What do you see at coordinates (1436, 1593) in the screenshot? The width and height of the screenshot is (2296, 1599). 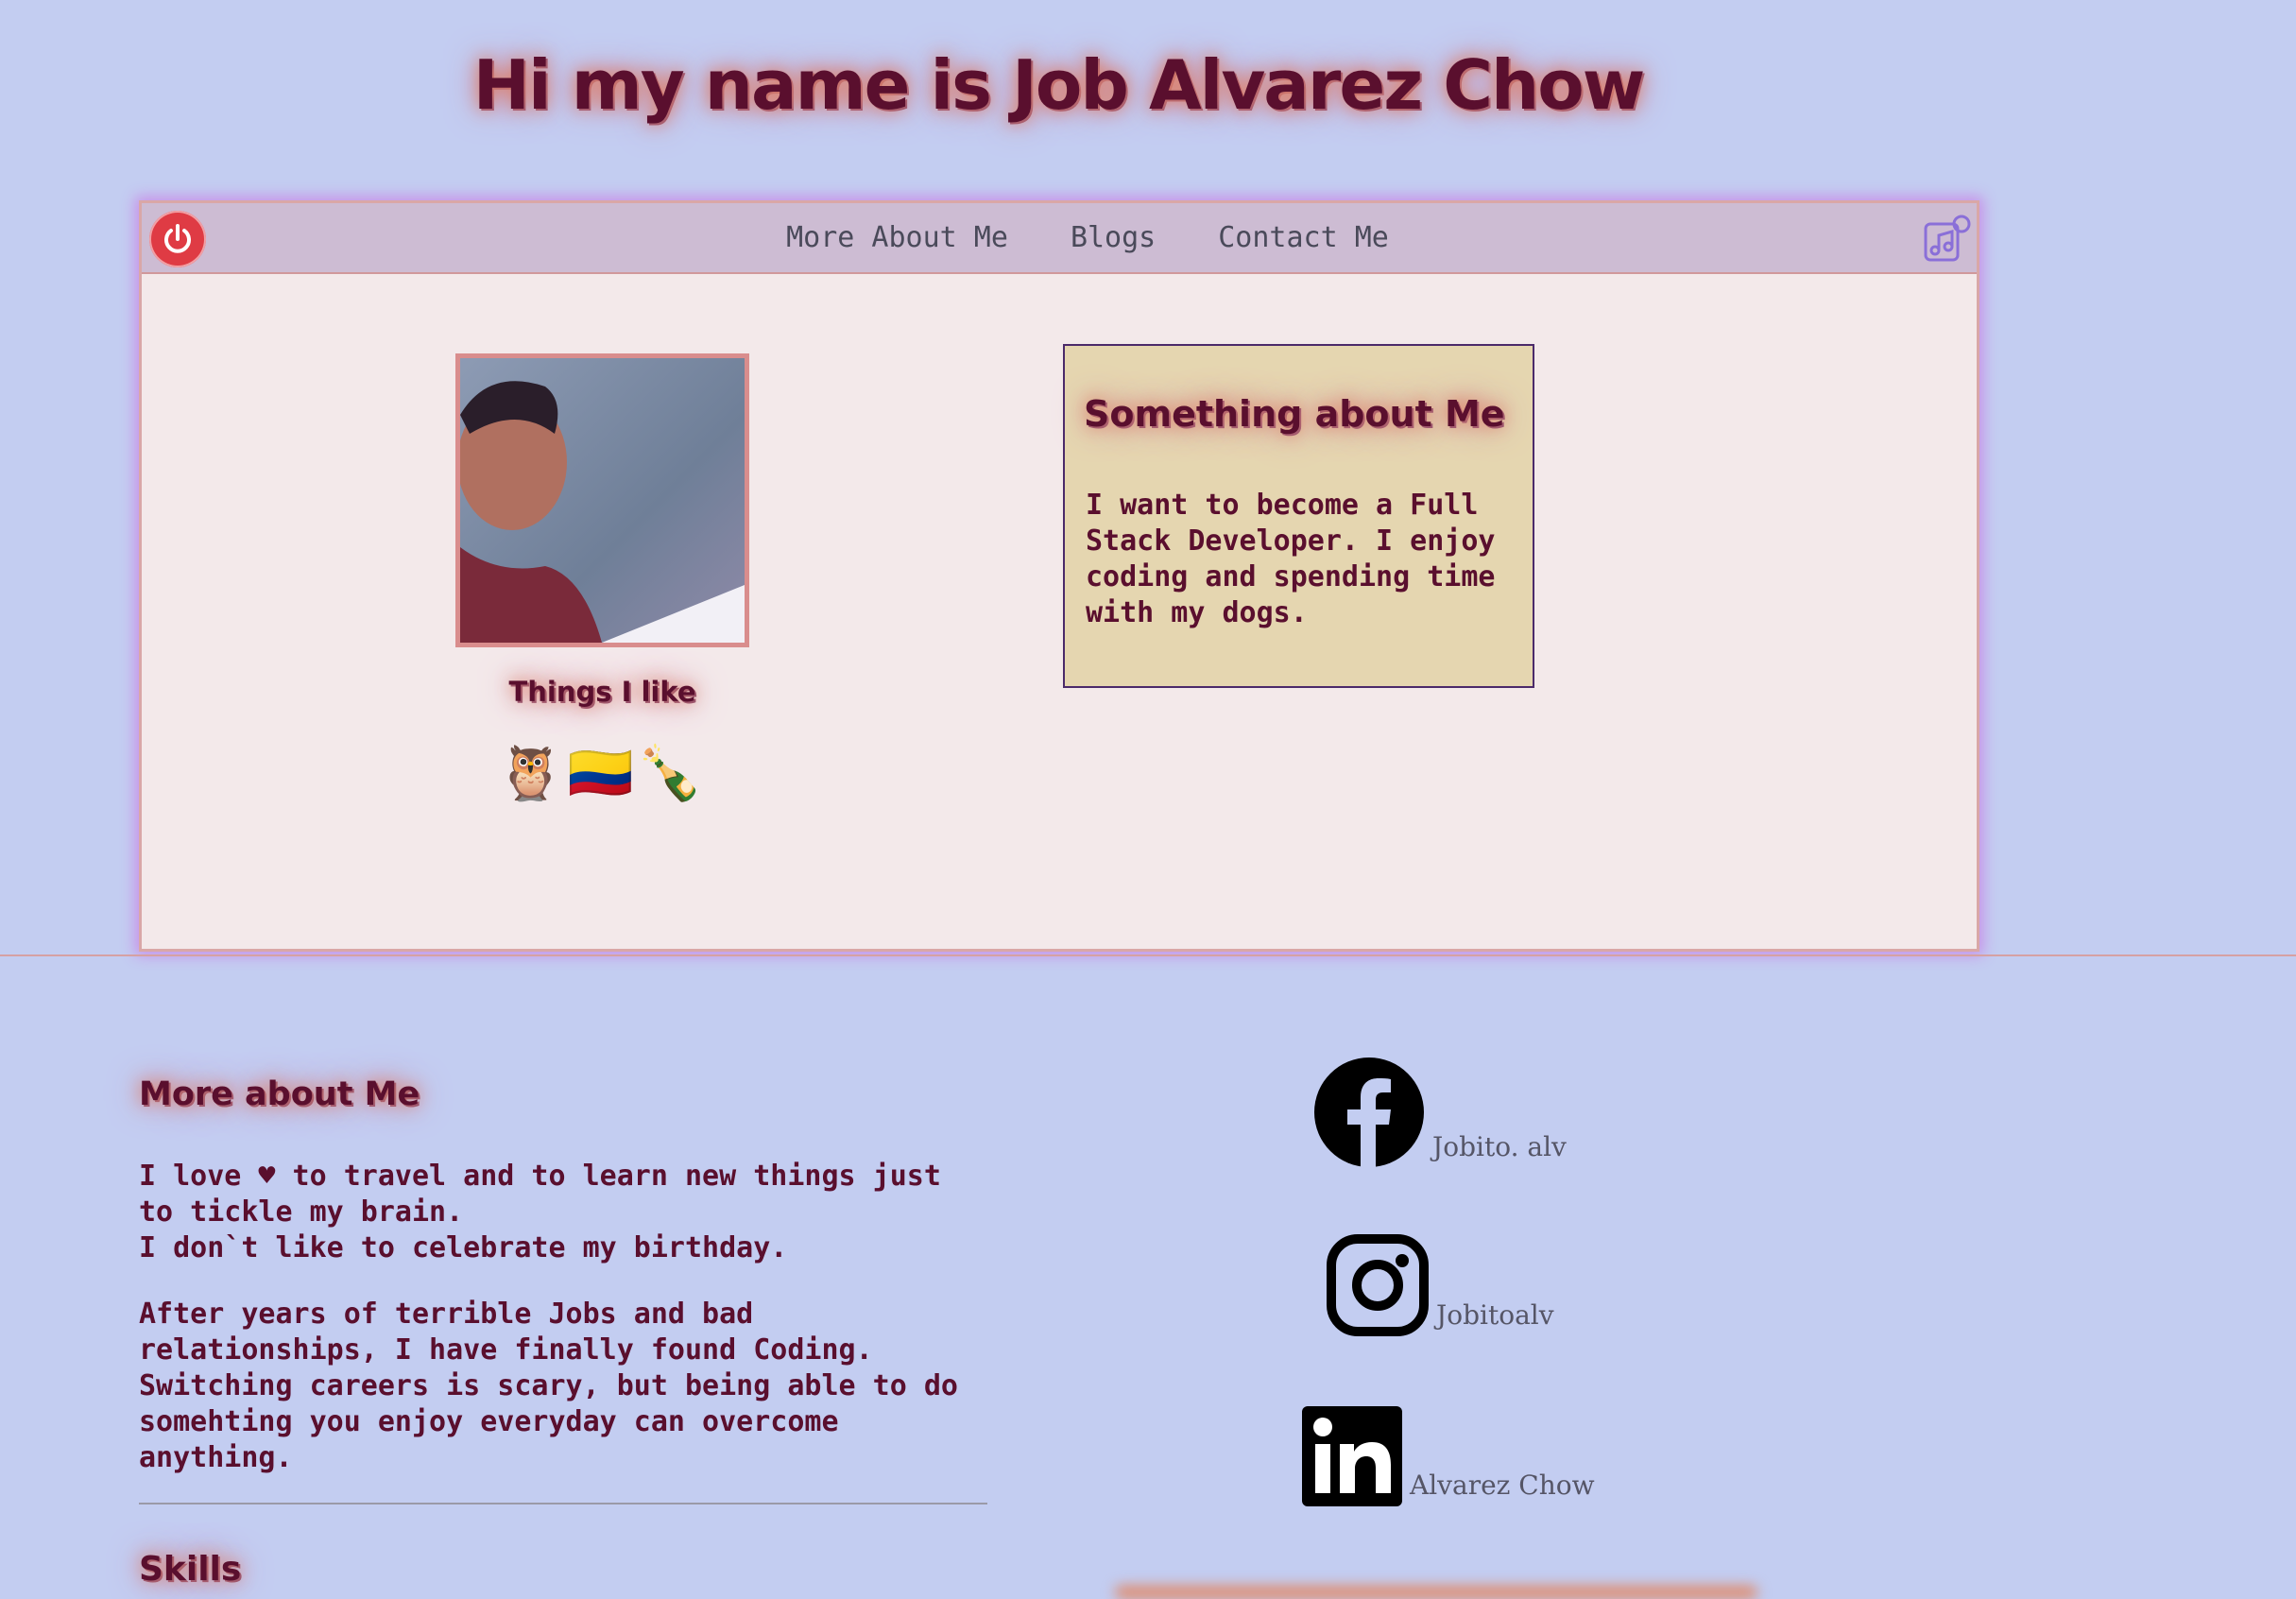 I see `next-heading-glow` at bounding box center [1436, 1593].